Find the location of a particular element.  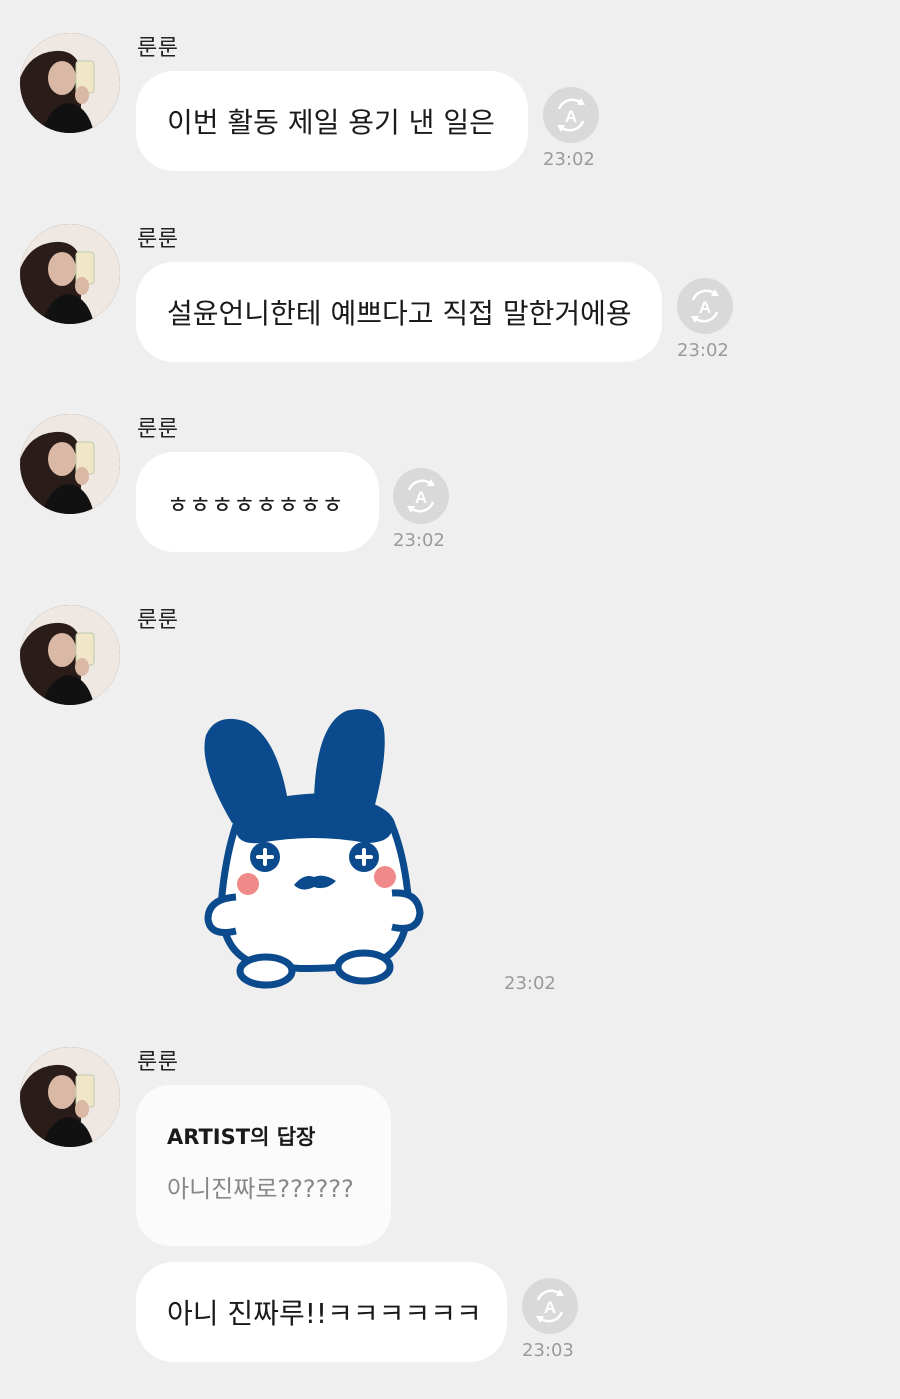

message-text: ㅎㅎㅎㅎㅎㅎㅎㅎ is located at coordinates (255, 504).